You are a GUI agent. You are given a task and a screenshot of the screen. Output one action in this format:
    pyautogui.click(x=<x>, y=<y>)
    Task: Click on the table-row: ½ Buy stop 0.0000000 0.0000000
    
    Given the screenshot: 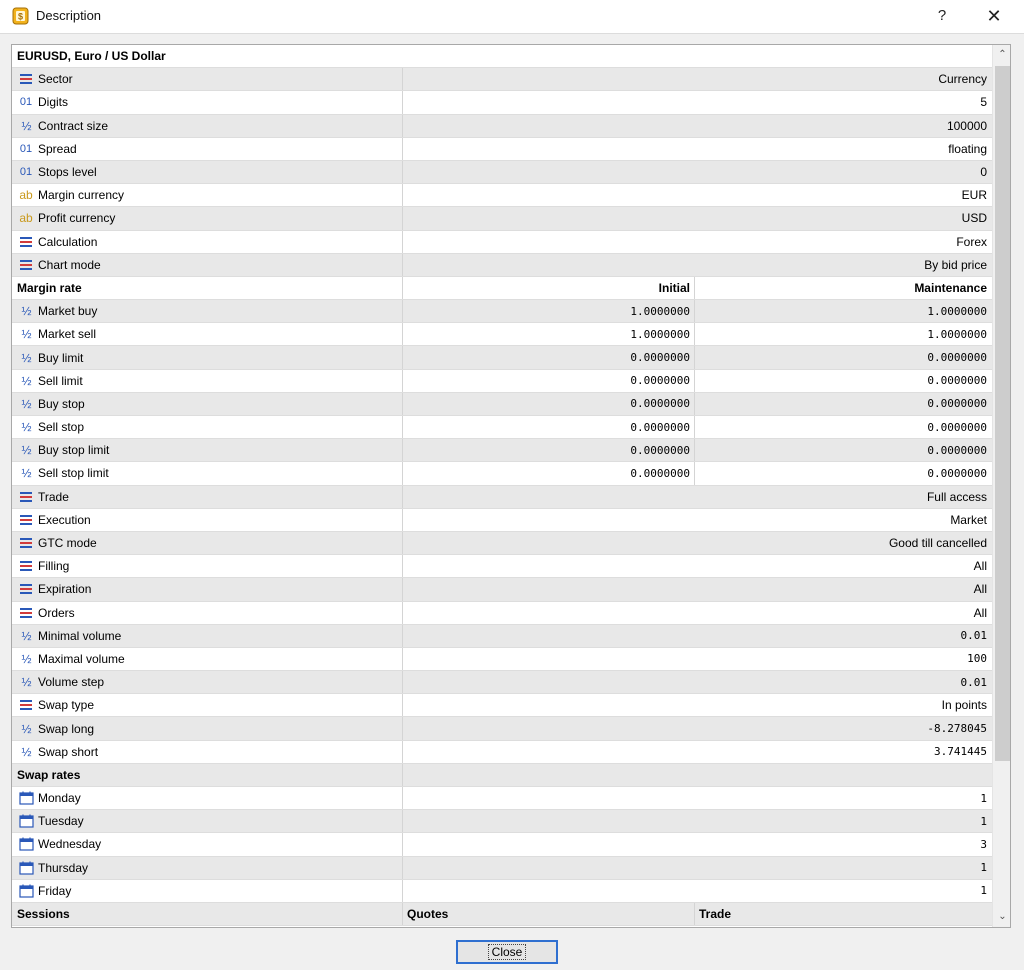 What is the action you would take?
    pyautogui.click(x=502, y=404)
    